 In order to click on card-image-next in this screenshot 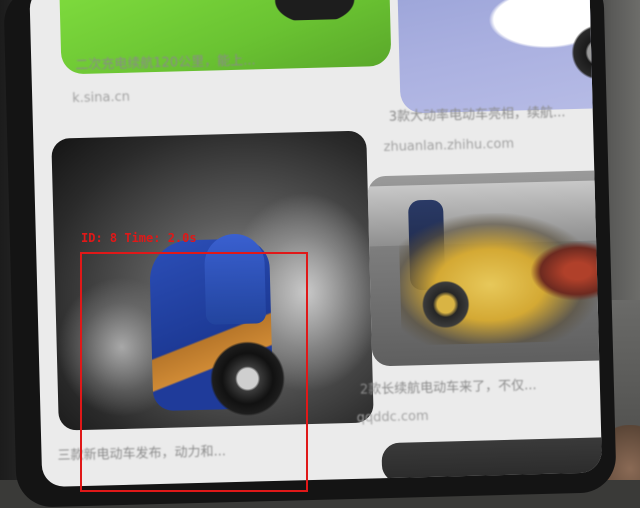, I will do `click(492, 460)`.